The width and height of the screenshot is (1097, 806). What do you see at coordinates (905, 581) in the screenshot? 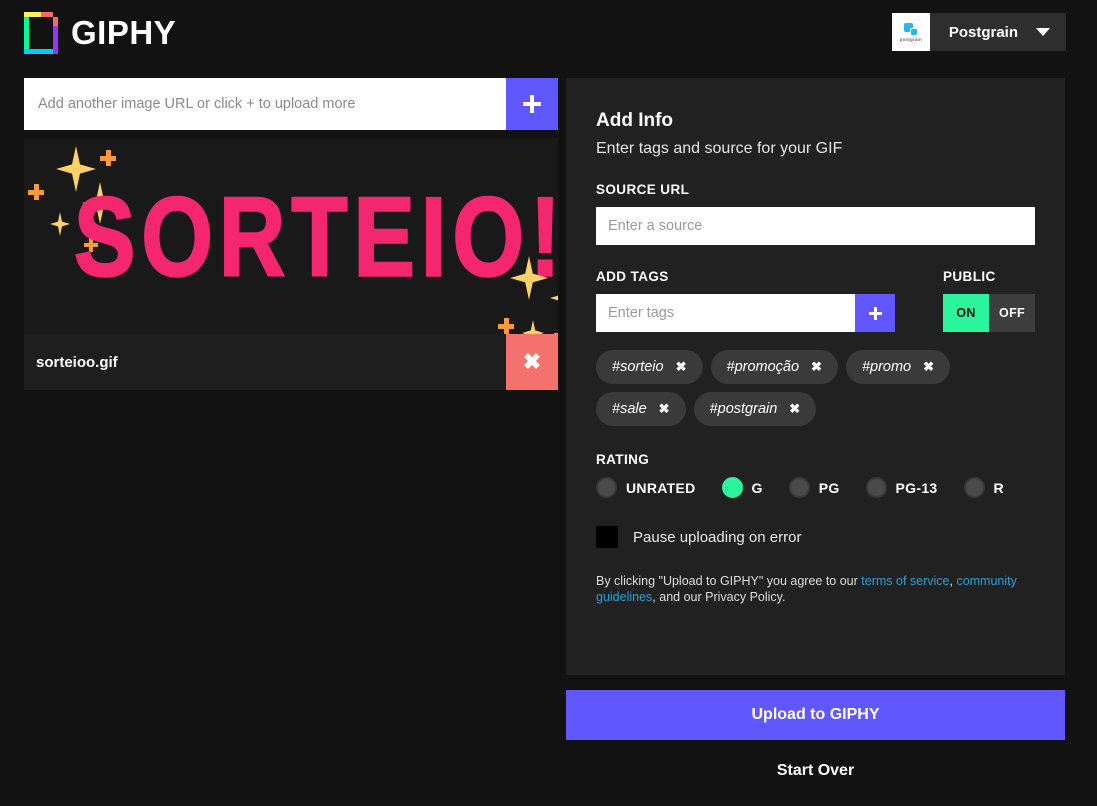
I see `terms-of-service-link: terms of service` at bounding box center [905, 581].